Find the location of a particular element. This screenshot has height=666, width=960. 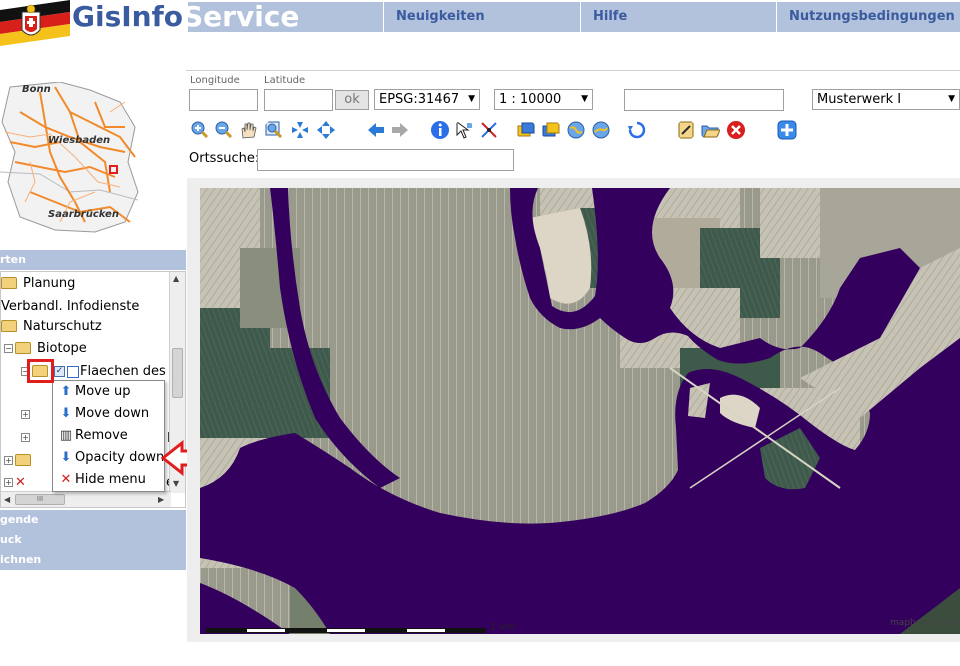

annotation-highlight-box is located at coordinates (40, 371).